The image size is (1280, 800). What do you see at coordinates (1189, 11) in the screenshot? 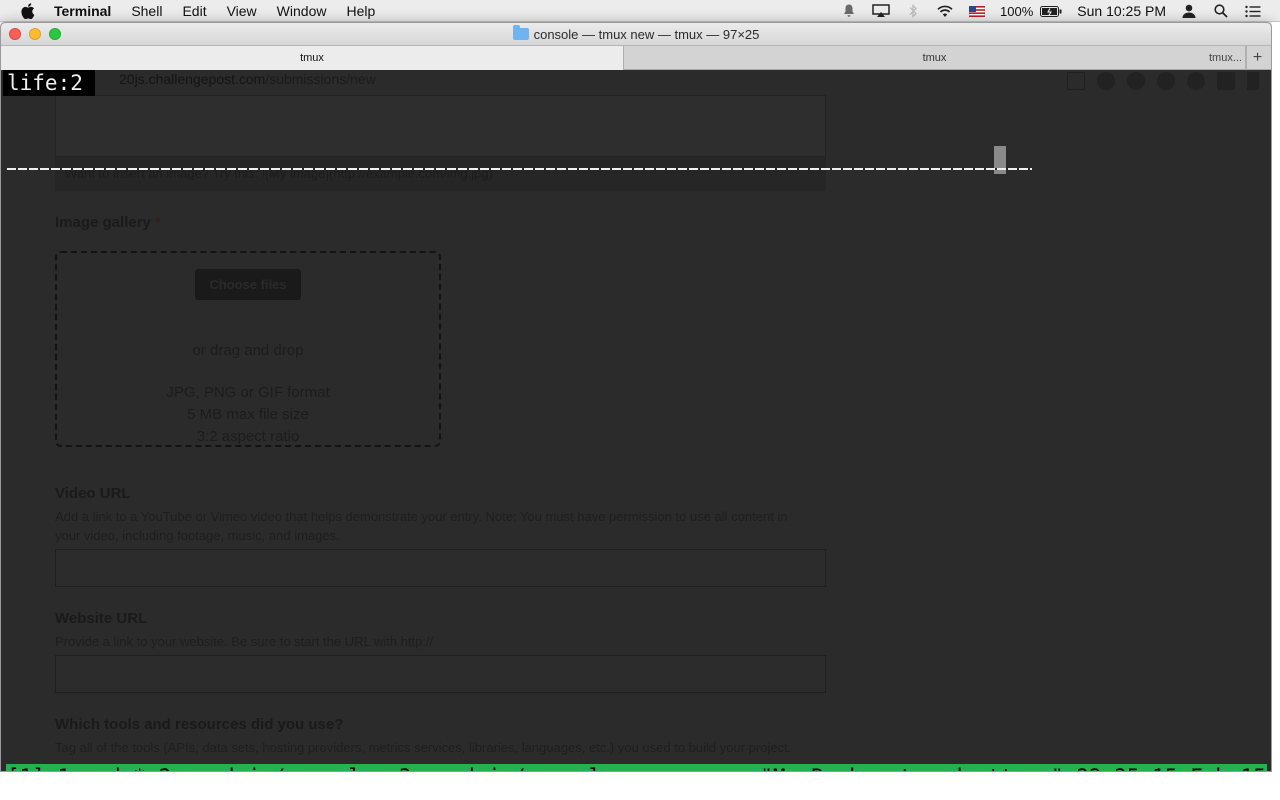
I see `user-icon` at bounding box center [1189, 11].